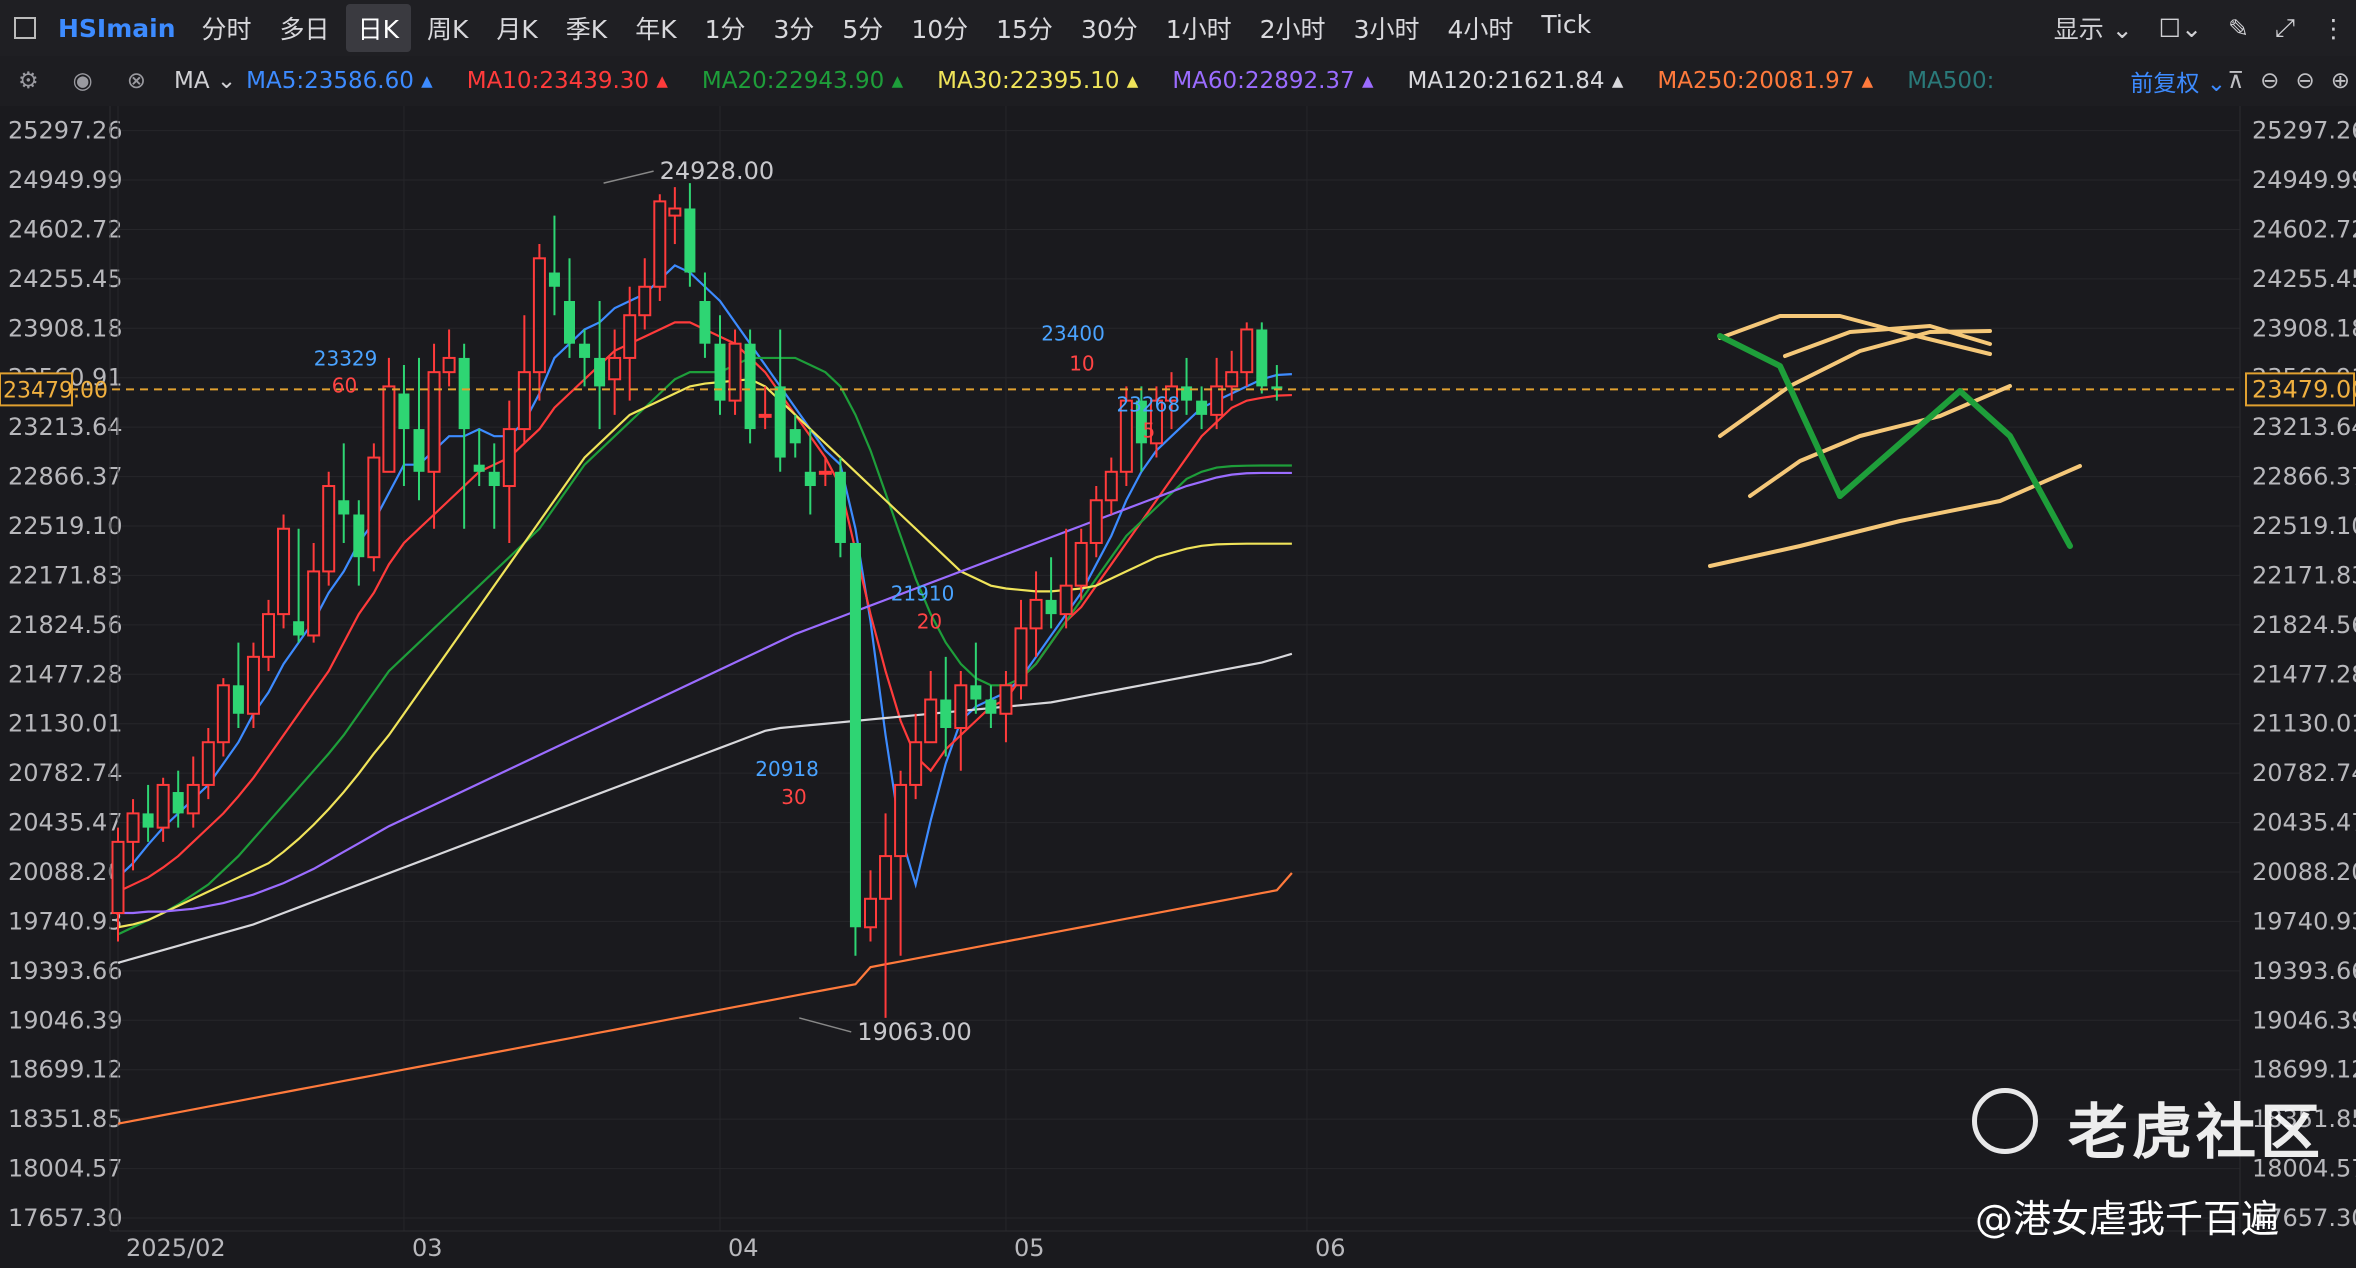 The width and height of the screenshot is (2356, 1268). I want to click on y-tick-right-0: 25297.26, so click(2304, 131).